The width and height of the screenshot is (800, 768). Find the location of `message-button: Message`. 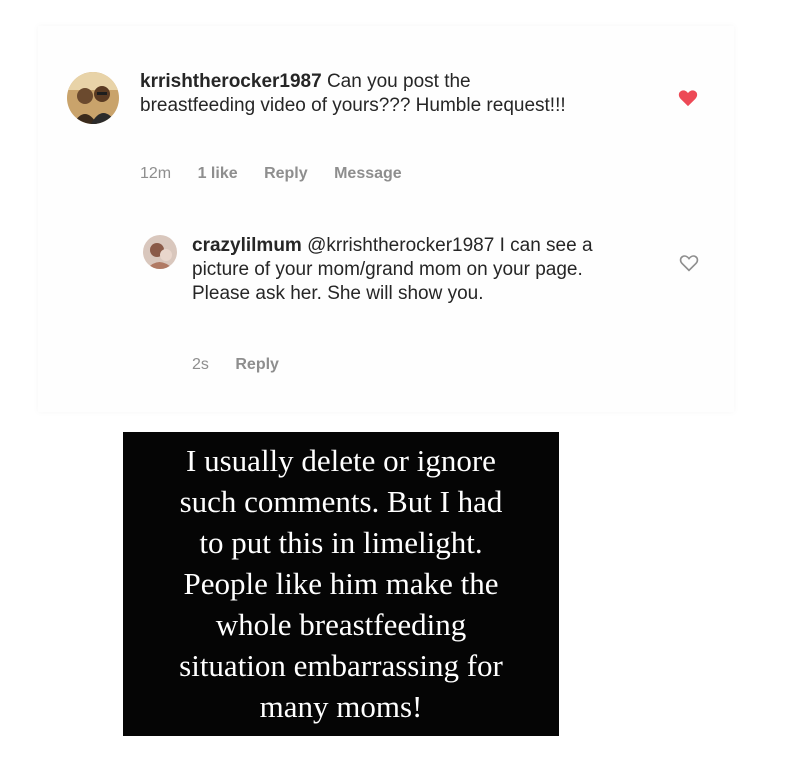

message-button: Message is located at coordinates (368, 173).